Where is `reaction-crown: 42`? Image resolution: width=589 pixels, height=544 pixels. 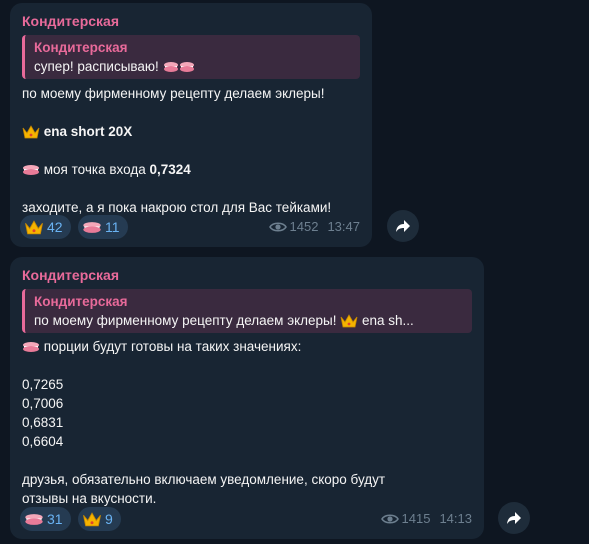 reaction-crown: 42 is located at coordinates (45, 227).